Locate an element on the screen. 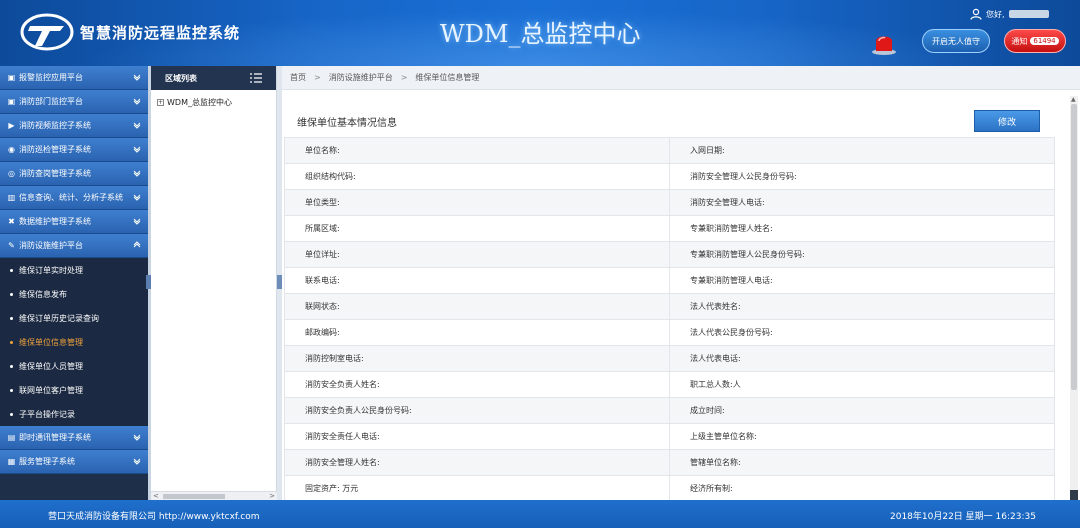  sub-item-order-realtime: 维保订单实时处理 is located at coordinates (74, 270).